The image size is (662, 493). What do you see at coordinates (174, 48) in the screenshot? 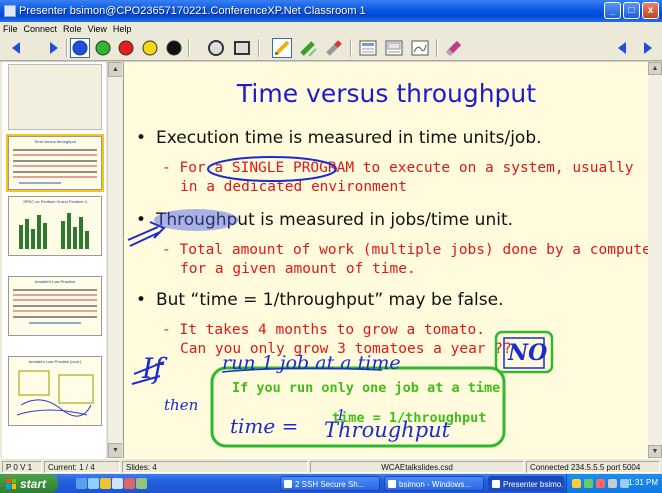
I see `pen-color-black` at bounding box center [174, 48].